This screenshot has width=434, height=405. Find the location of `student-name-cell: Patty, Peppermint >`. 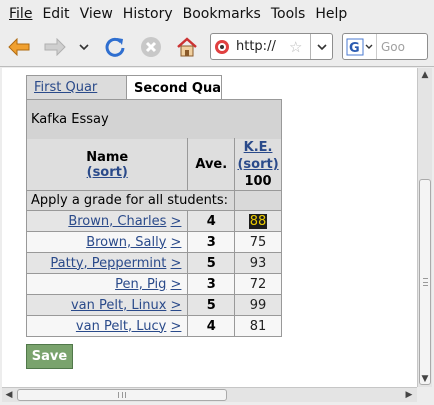

student-name-cell: Patty, Peppermint > is located at coordinates (107, 263).